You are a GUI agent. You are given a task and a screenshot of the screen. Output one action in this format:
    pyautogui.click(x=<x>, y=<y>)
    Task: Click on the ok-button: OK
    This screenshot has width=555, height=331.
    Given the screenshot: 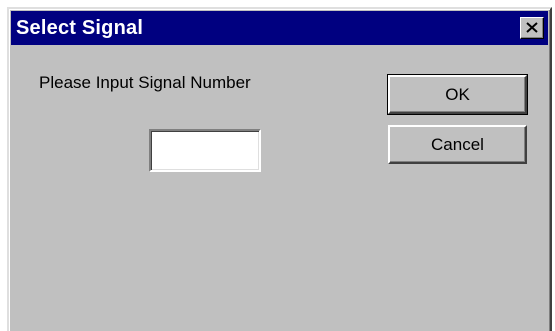 What is the action you would take?
    pyautogui.click(x=457, y=94)
    